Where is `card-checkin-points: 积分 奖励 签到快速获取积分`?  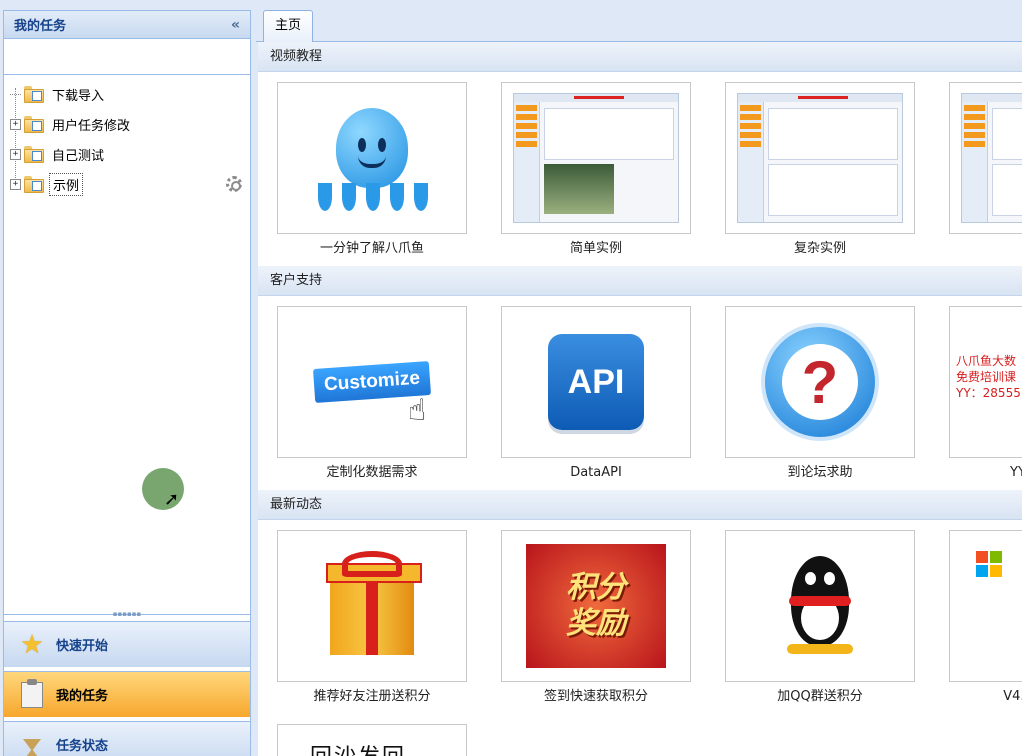
card-checkin-points: 积分 奖励 签到快速获取积分 is located at coordinates (596, 621).